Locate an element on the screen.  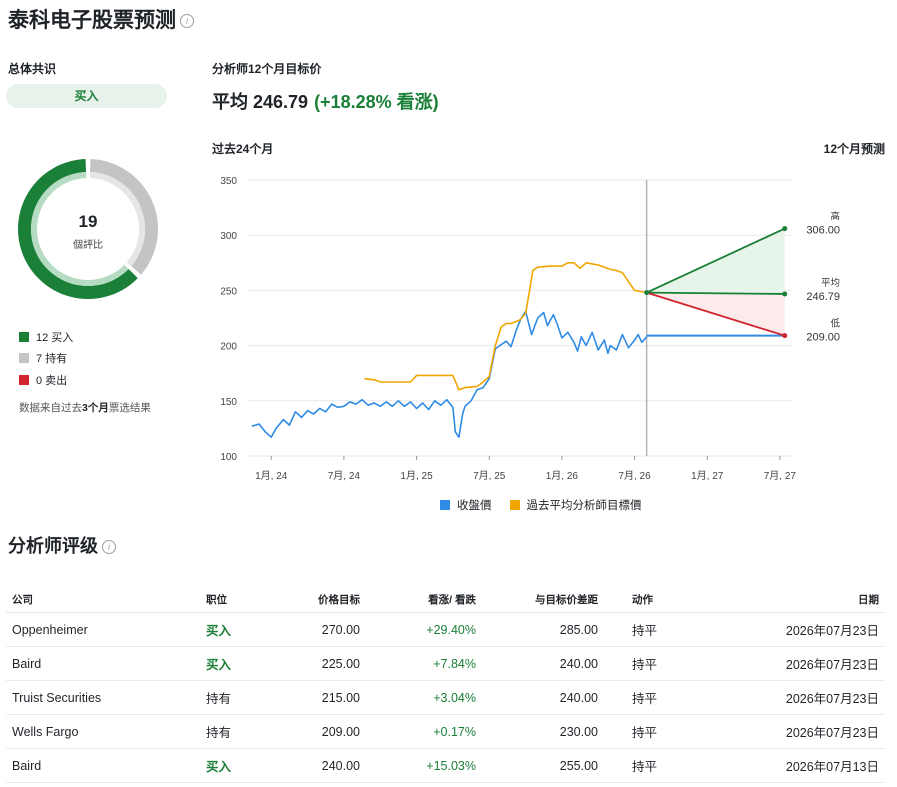
y-tick-label: 100 is located at coordinates (228, 457).